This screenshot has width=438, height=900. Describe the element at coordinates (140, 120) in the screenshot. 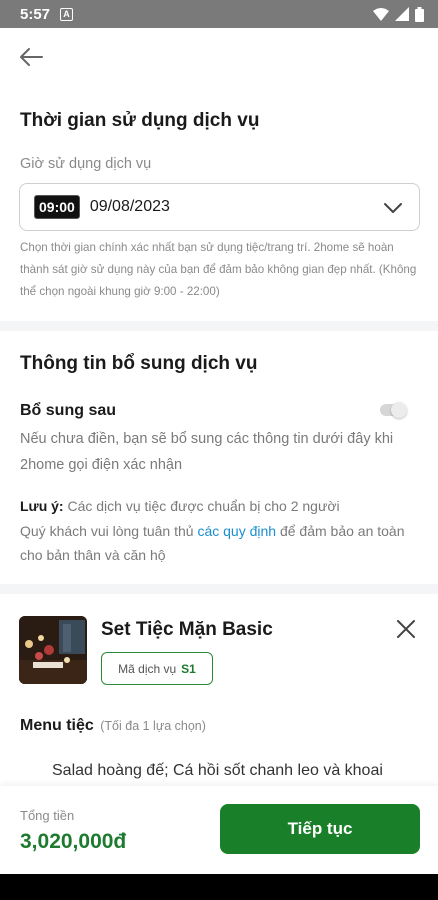

I see `service-time-title: Thời gian sử dụng dịch vụ` at that location.